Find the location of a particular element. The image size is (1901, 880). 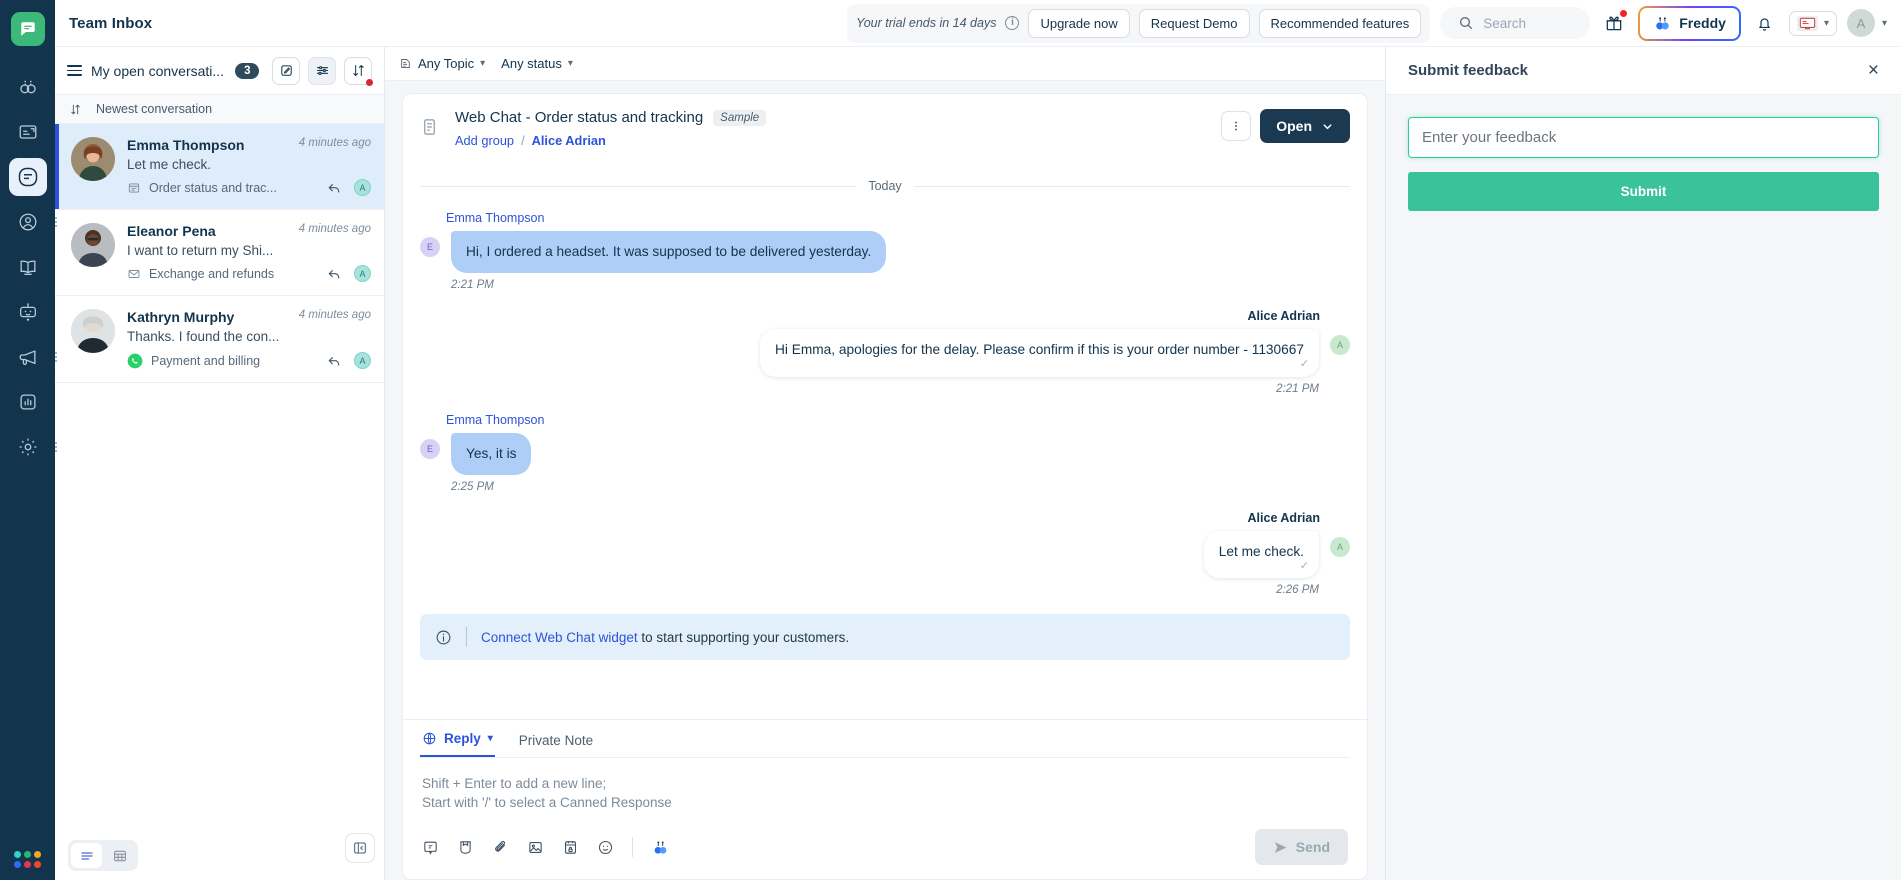

message-timestamp: 2:26 PM is located at coordinates (1297, 590).